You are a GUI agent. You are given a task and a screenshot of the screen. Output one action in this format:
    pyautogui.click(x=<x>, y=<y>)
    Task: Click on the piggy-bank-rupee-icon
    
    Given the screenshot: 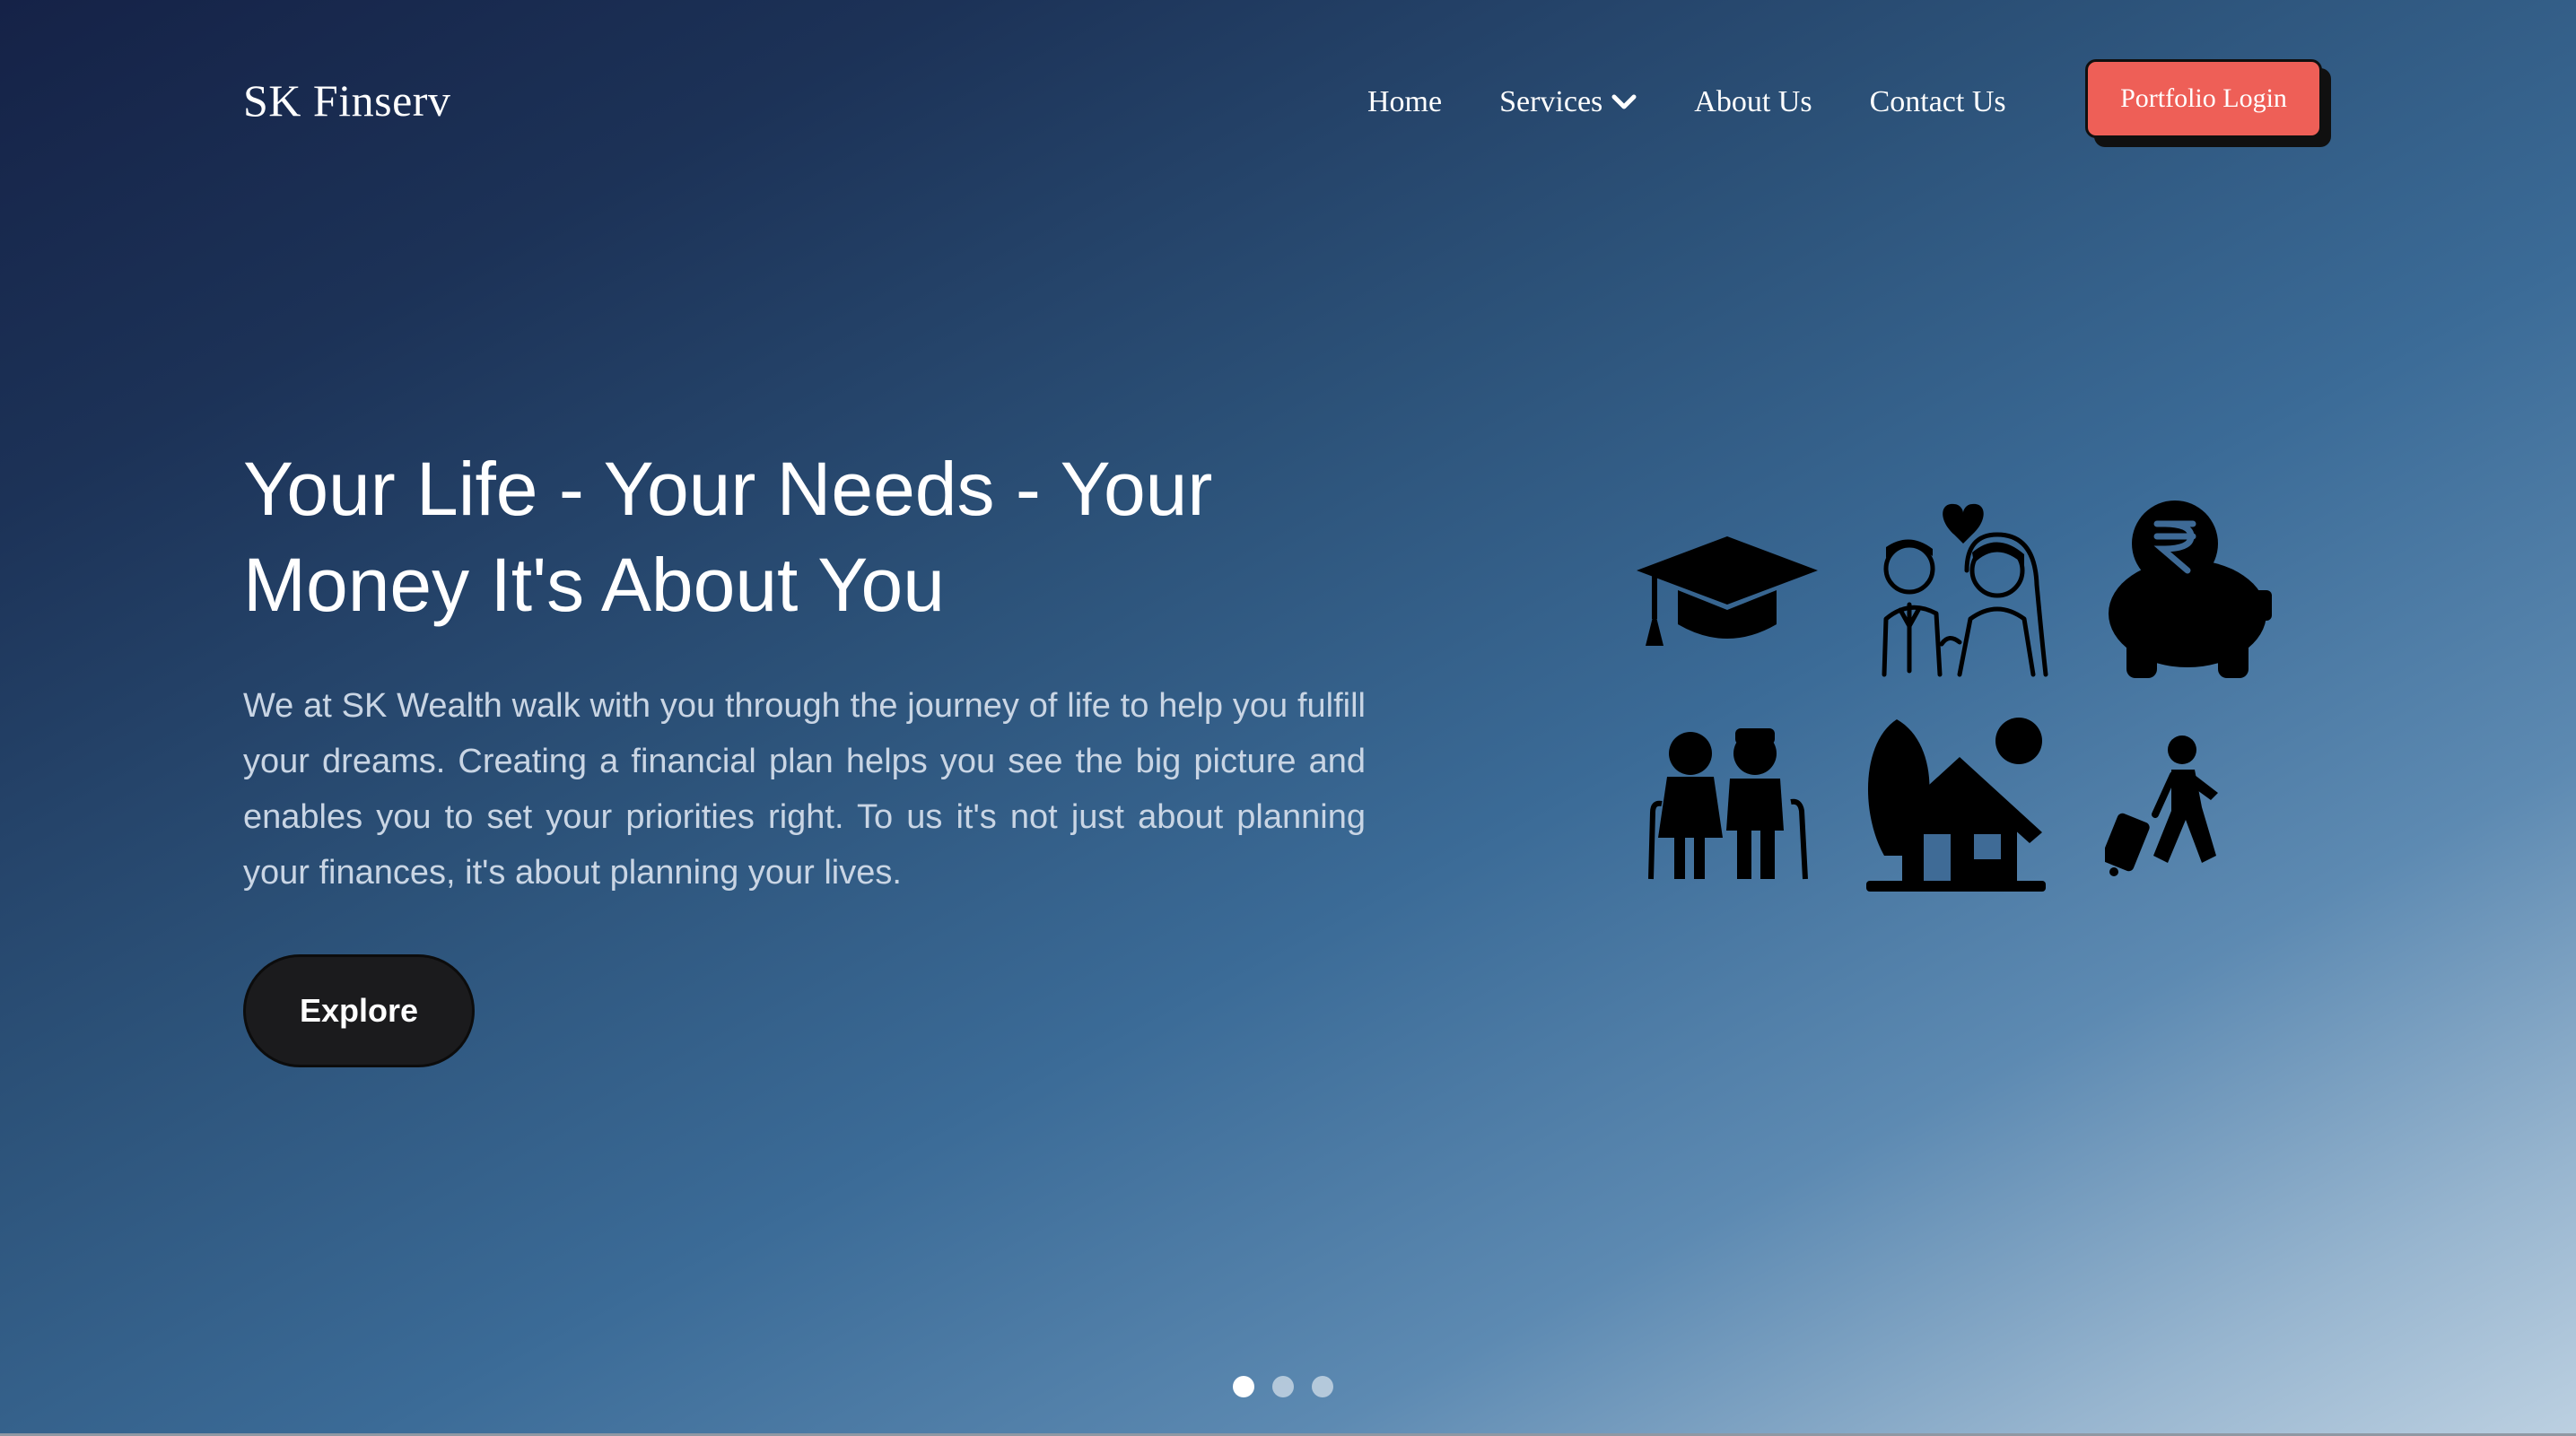 What is the action you would take?
    pyautogui.click(x=2191, y=589)
    